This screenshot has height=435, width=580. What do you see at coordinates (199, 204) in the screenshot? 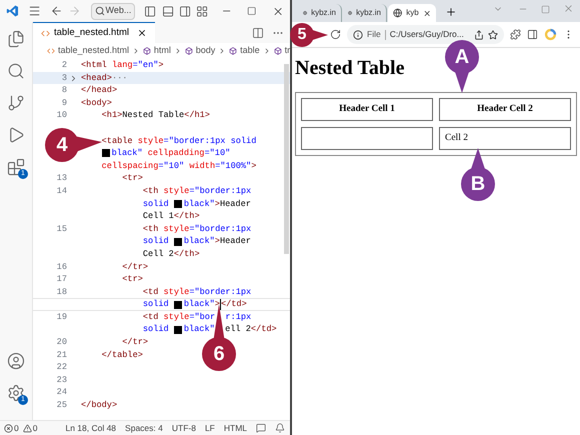
I see `code-token: black"` at bounding box center [199, 204].